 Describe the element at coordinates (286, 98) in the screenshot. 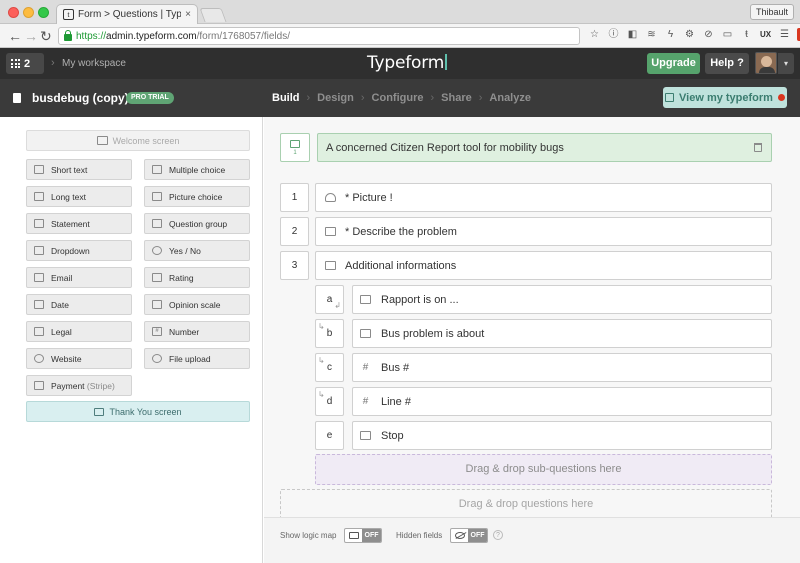

I see `step-build: Build` at that location.